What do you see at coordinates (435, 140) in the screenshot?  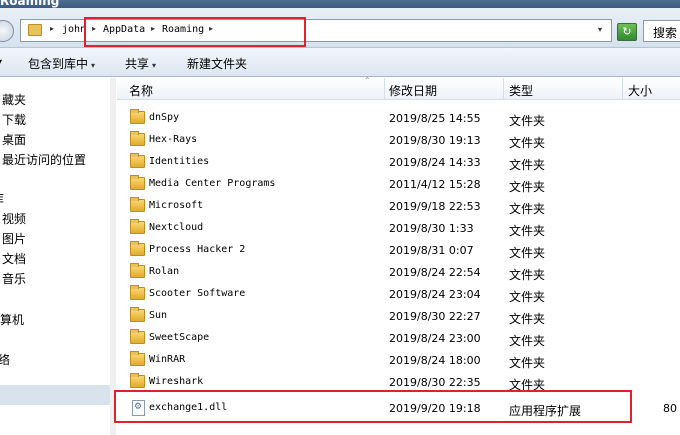 I see `file-date: 2019/8/30 19:13` at bounding box center [435, 140].